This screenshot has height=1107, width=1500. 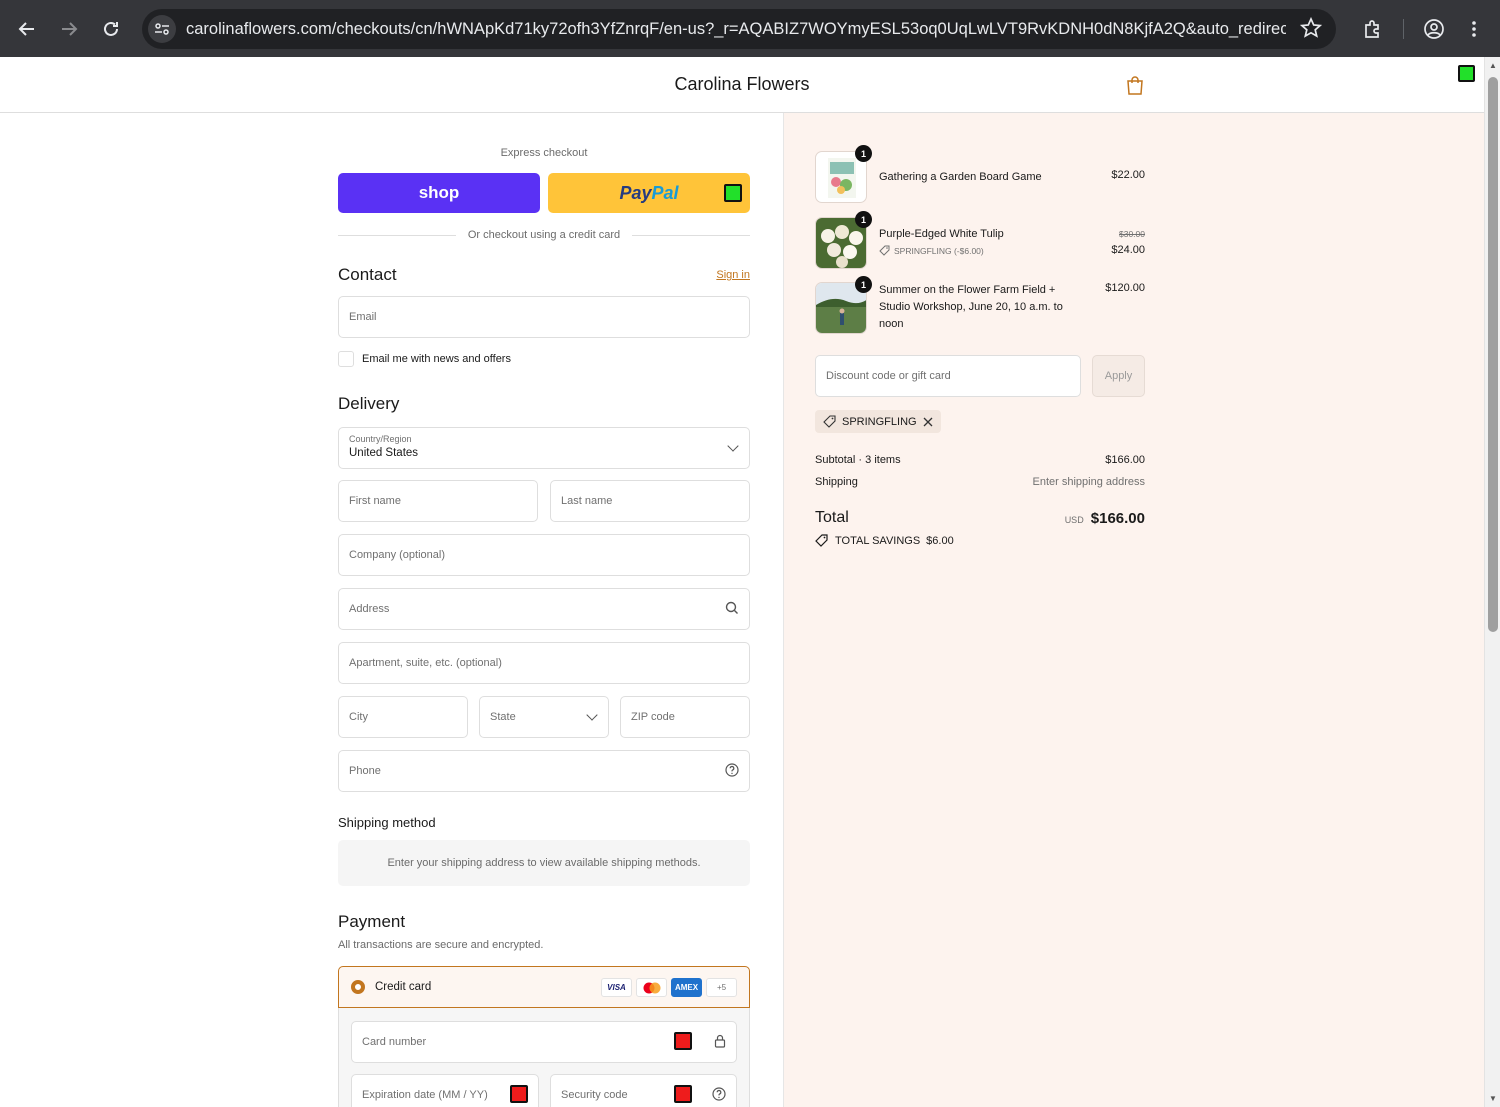 I want to click on shipping-row: Shipping Enter shipping address, so click(x=980, y=482).